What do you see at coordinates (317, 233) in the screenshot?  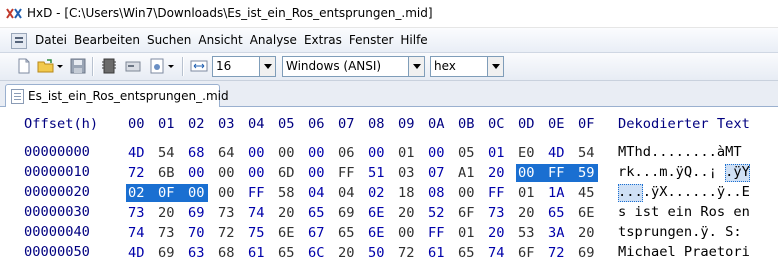 I see `hex-byte: 67` at bounding box center [317, 233].